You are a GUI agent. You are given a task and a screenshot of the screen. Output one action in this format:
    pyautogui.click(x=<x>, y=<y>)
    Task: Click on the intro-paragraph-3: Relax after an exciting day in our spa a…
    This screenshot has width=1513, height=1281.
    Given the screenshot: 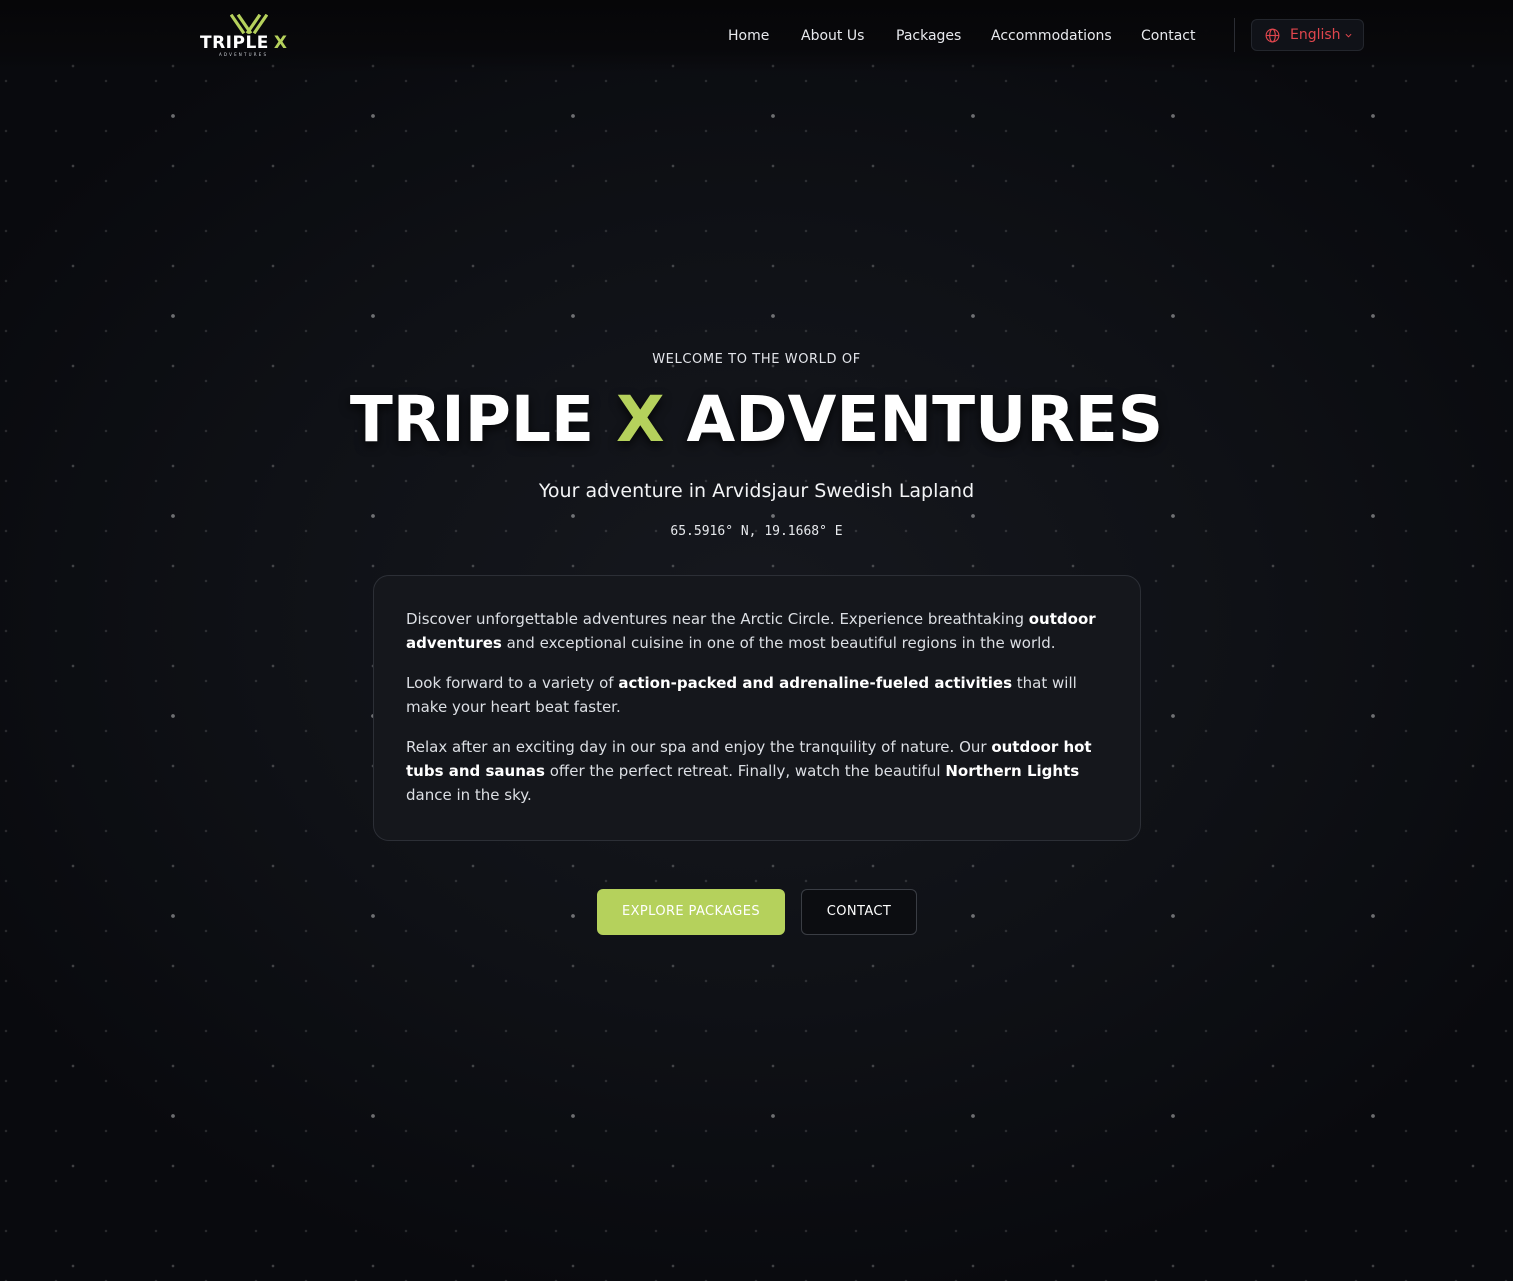 What is the action you would take?
    pyautogui.click(x=757, y=771)
    